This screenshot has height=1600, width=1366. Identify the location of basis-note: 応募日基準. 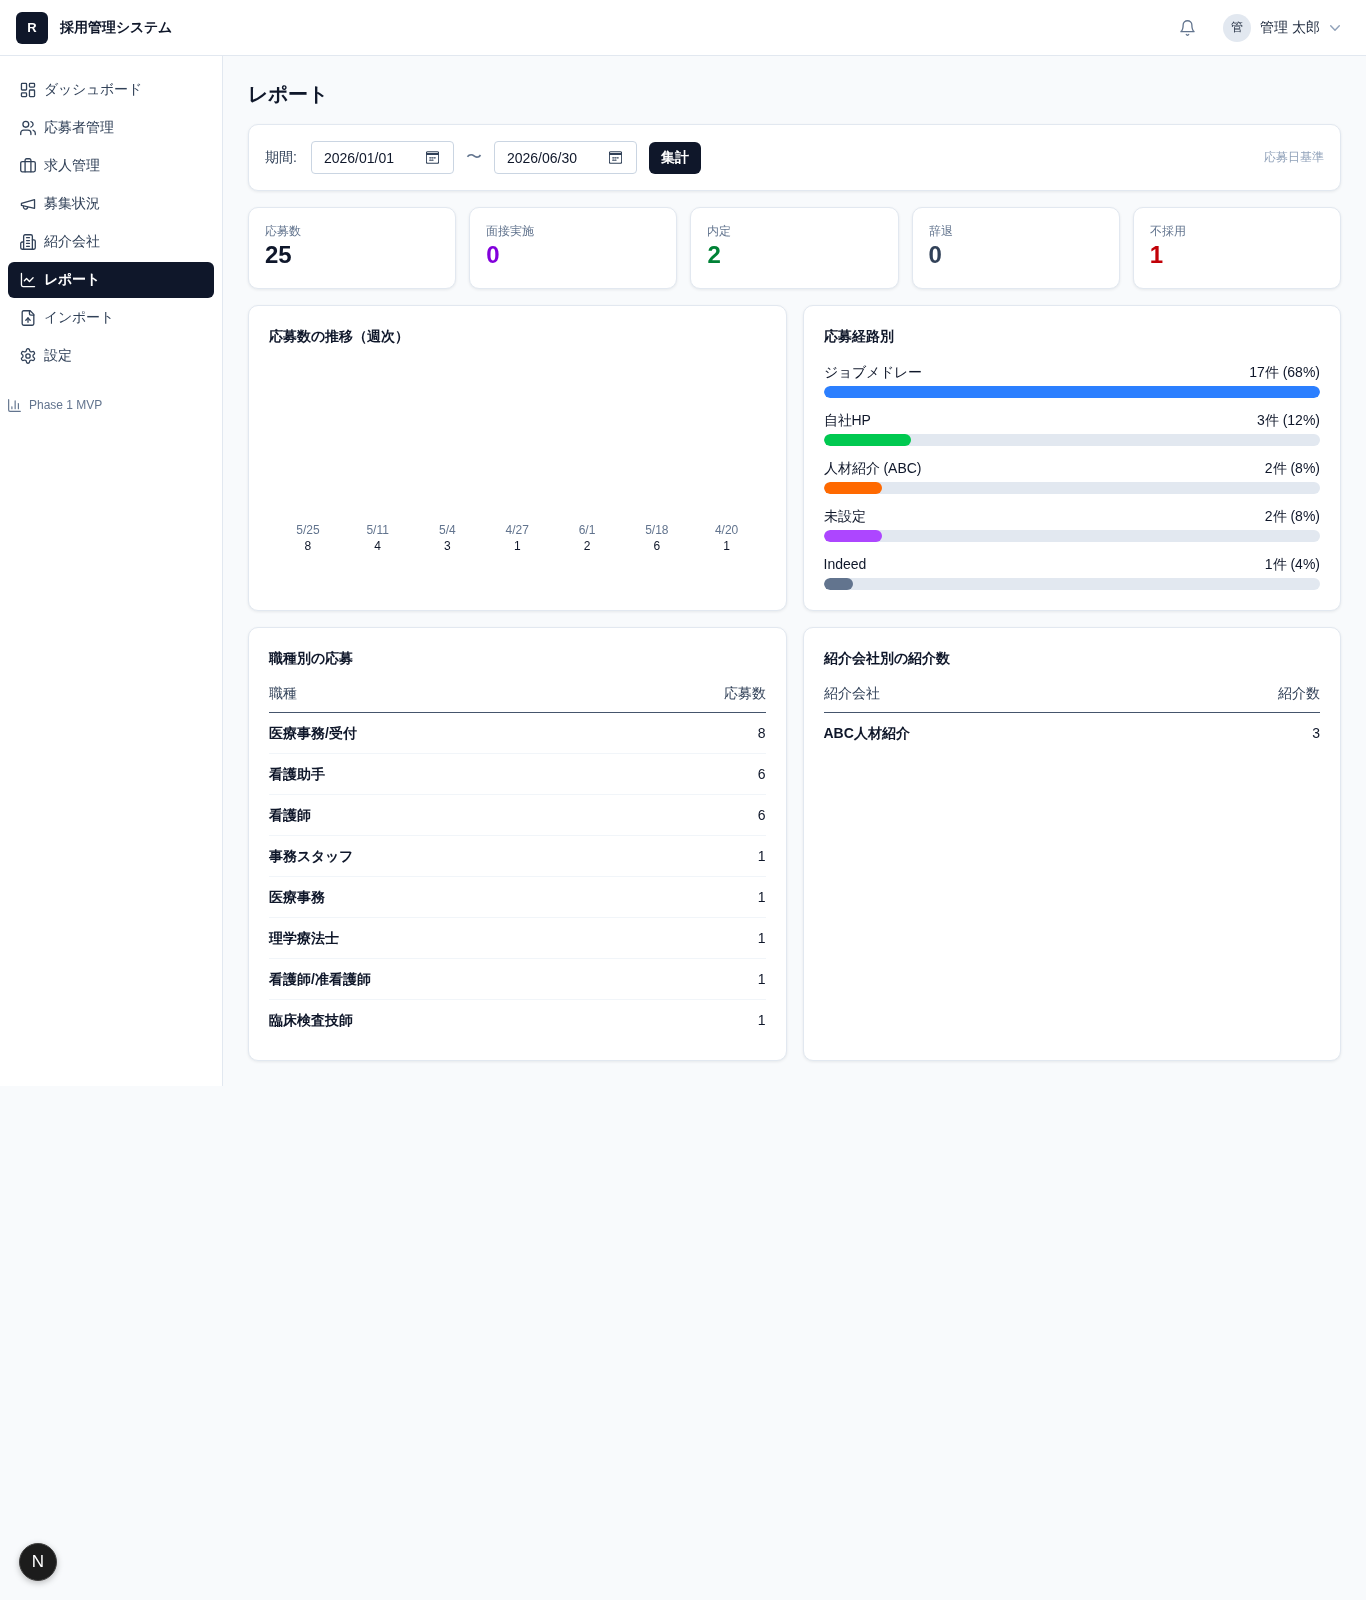
(1294, 157).